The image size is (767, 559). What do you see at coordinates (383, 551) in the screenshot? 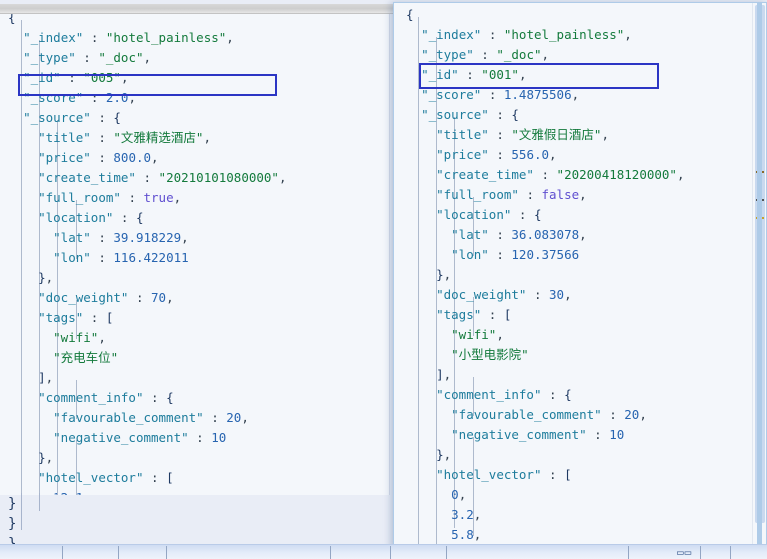
I see `bottom-taskbar: ▭▭` at bounding box center [383, 551].